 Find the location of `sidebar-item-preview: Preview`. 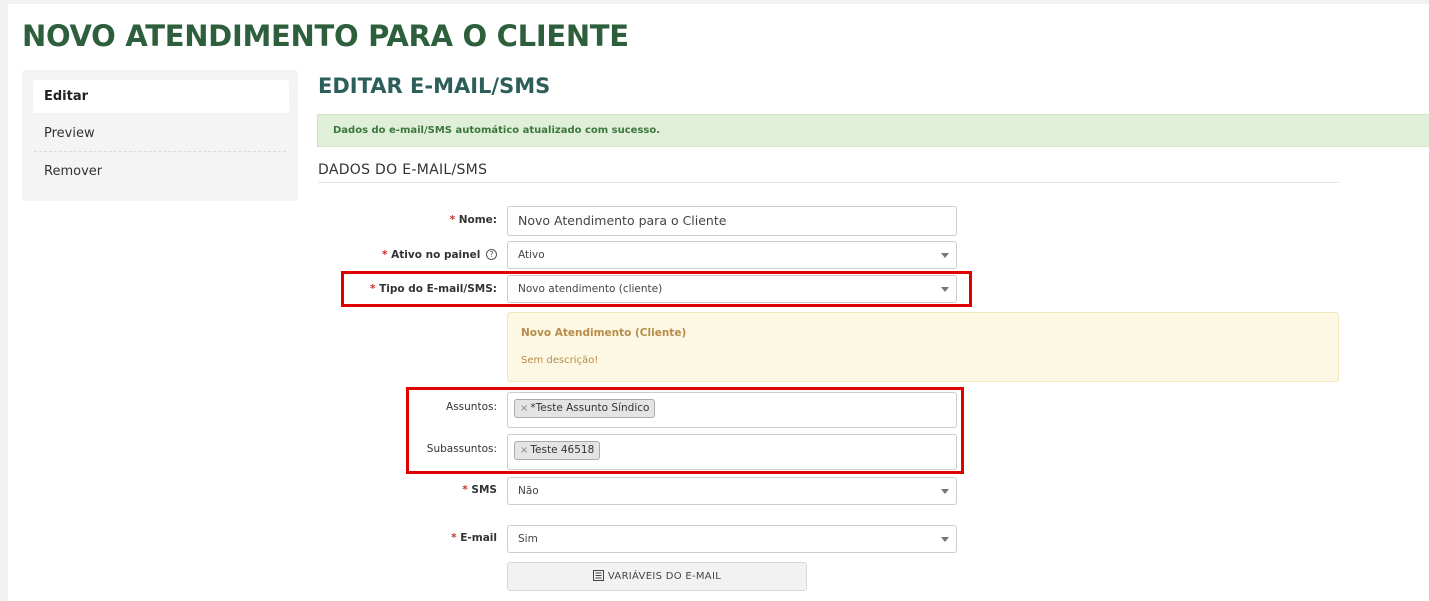

sidebar-item-preview: Preview is located at coordinates (161, 133).